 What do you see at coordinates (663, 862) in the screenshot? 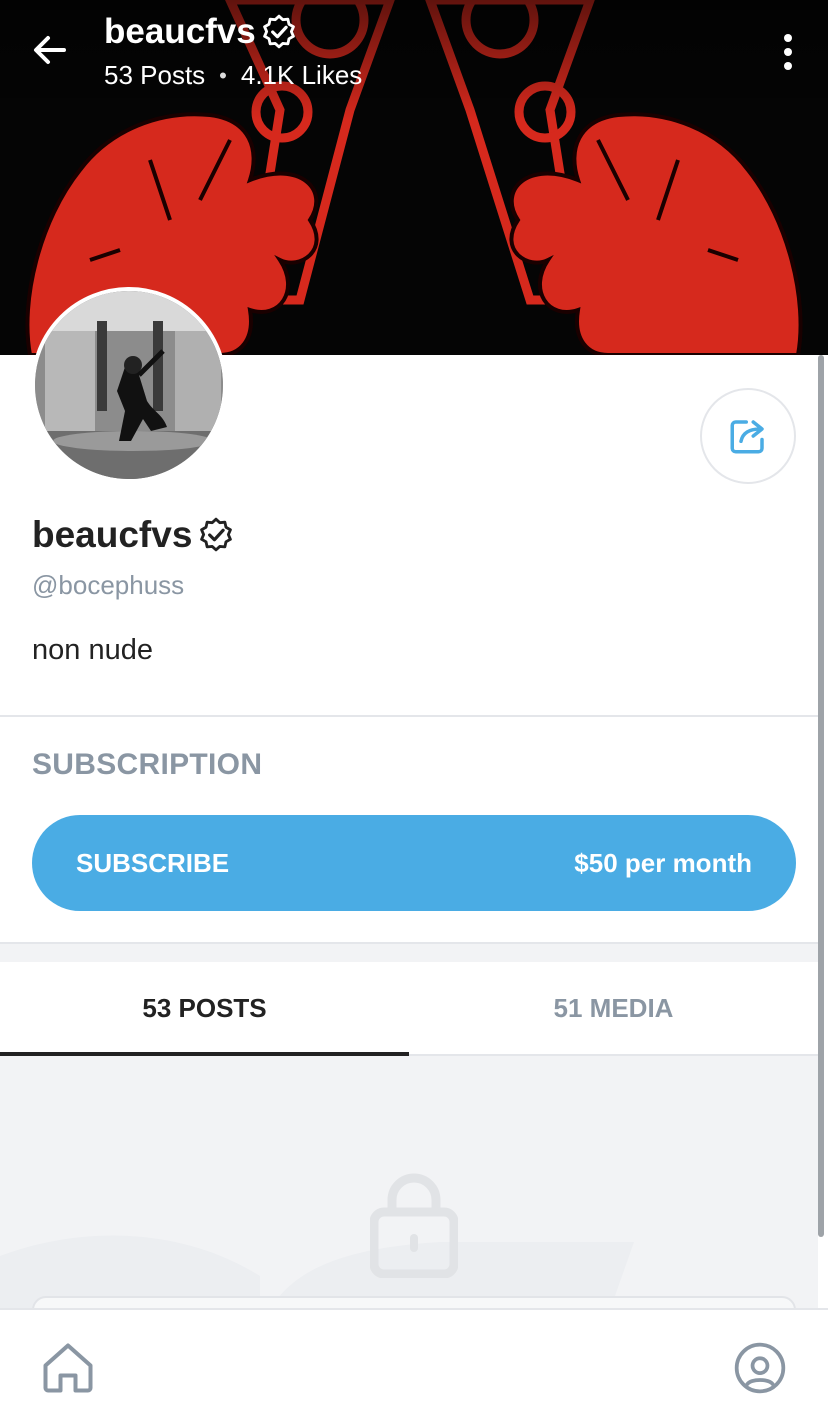
I see `subscribe-price: $50 per month` at bounding box center [663, 862].